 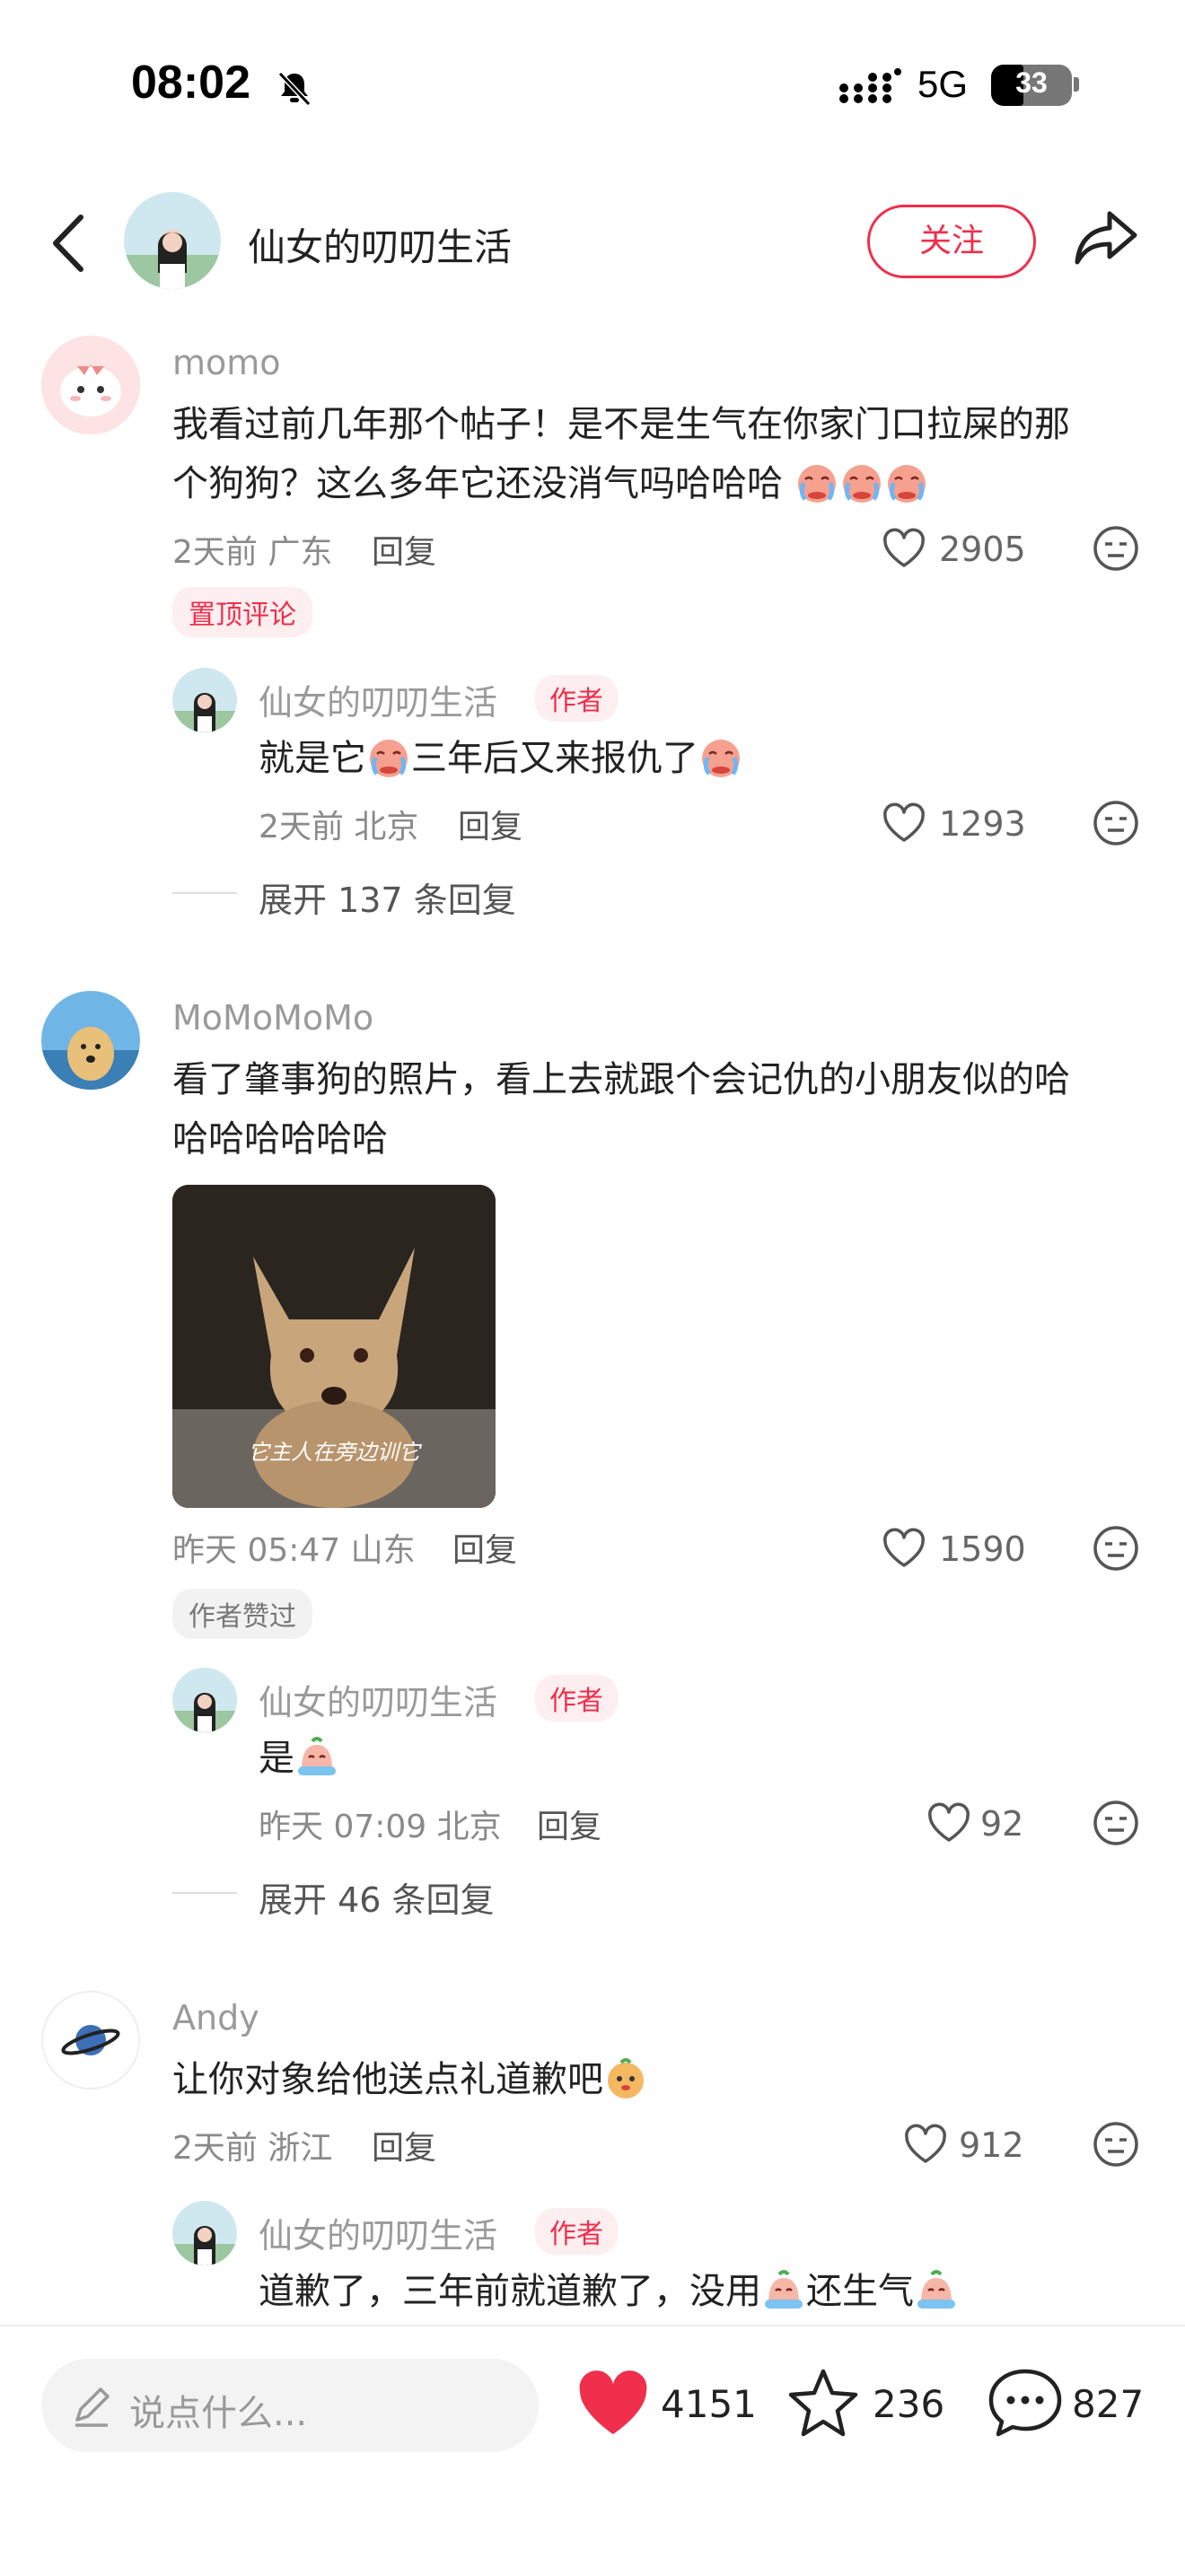 I want to click on author-avatar, so click(x=172, y=240).